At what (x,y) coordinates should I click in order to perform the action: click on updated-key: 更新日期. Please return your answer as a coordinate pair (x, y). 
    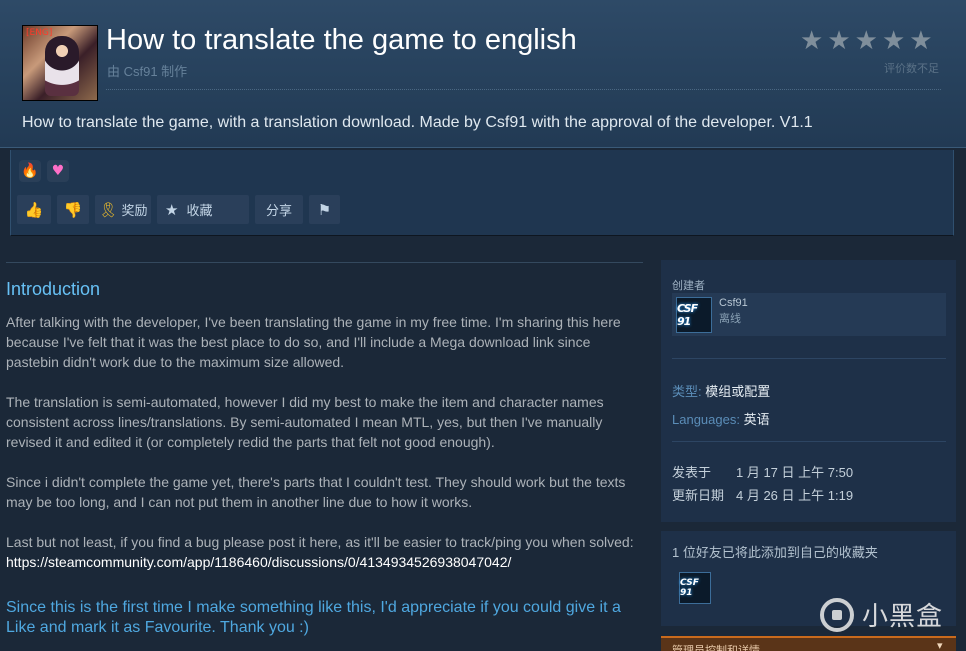
    Looking at the image, I should click on (698, 495).